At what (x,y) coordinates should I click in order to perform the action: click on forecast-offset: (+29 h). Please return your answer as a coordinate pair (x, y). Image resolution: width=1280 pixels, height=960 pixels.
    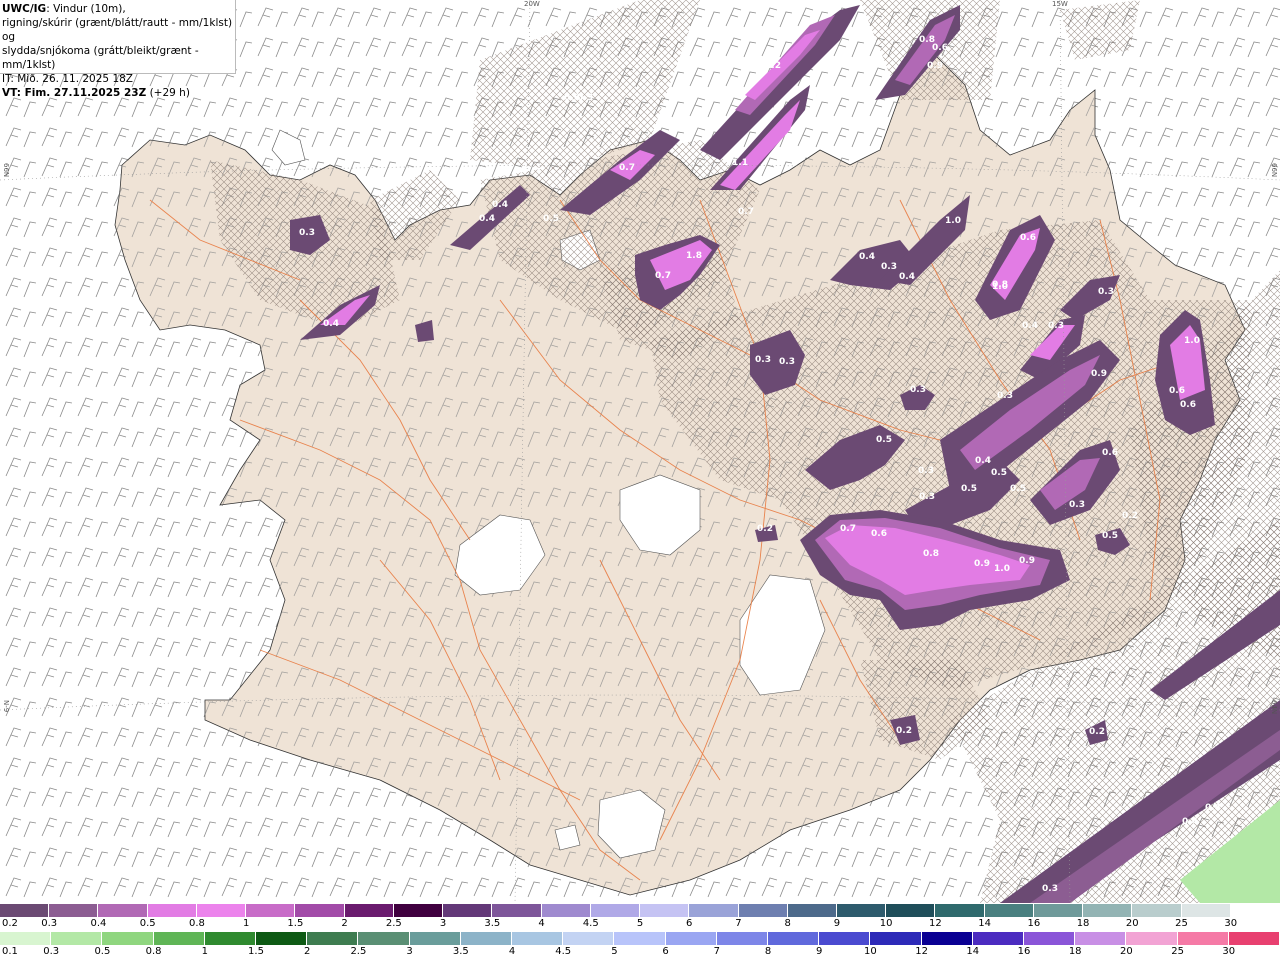
    Looking at the image, I should click on (168, 93).